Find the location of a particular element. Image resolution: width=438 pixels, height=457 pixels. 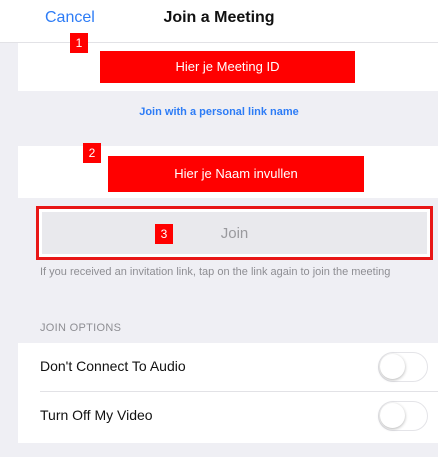

join-button-label: Join is located at coordinates (234, 233).